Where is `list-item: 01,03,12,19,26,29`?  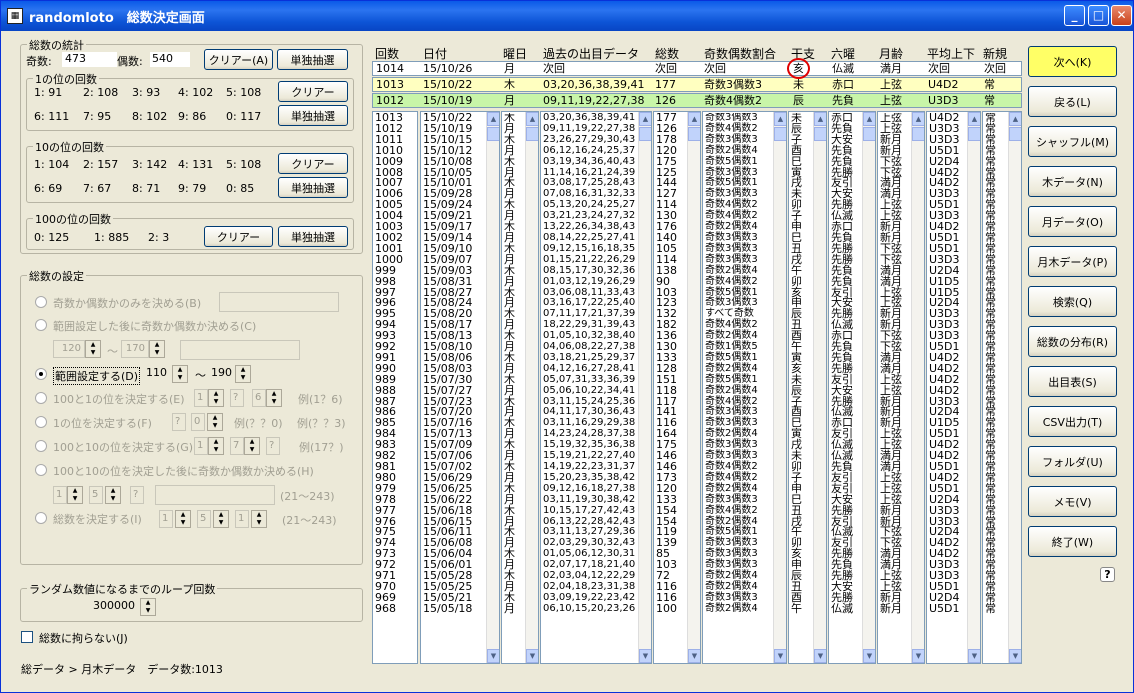
list-item: 01,03,12,19,26,29 is located at coordinates (590, 282).